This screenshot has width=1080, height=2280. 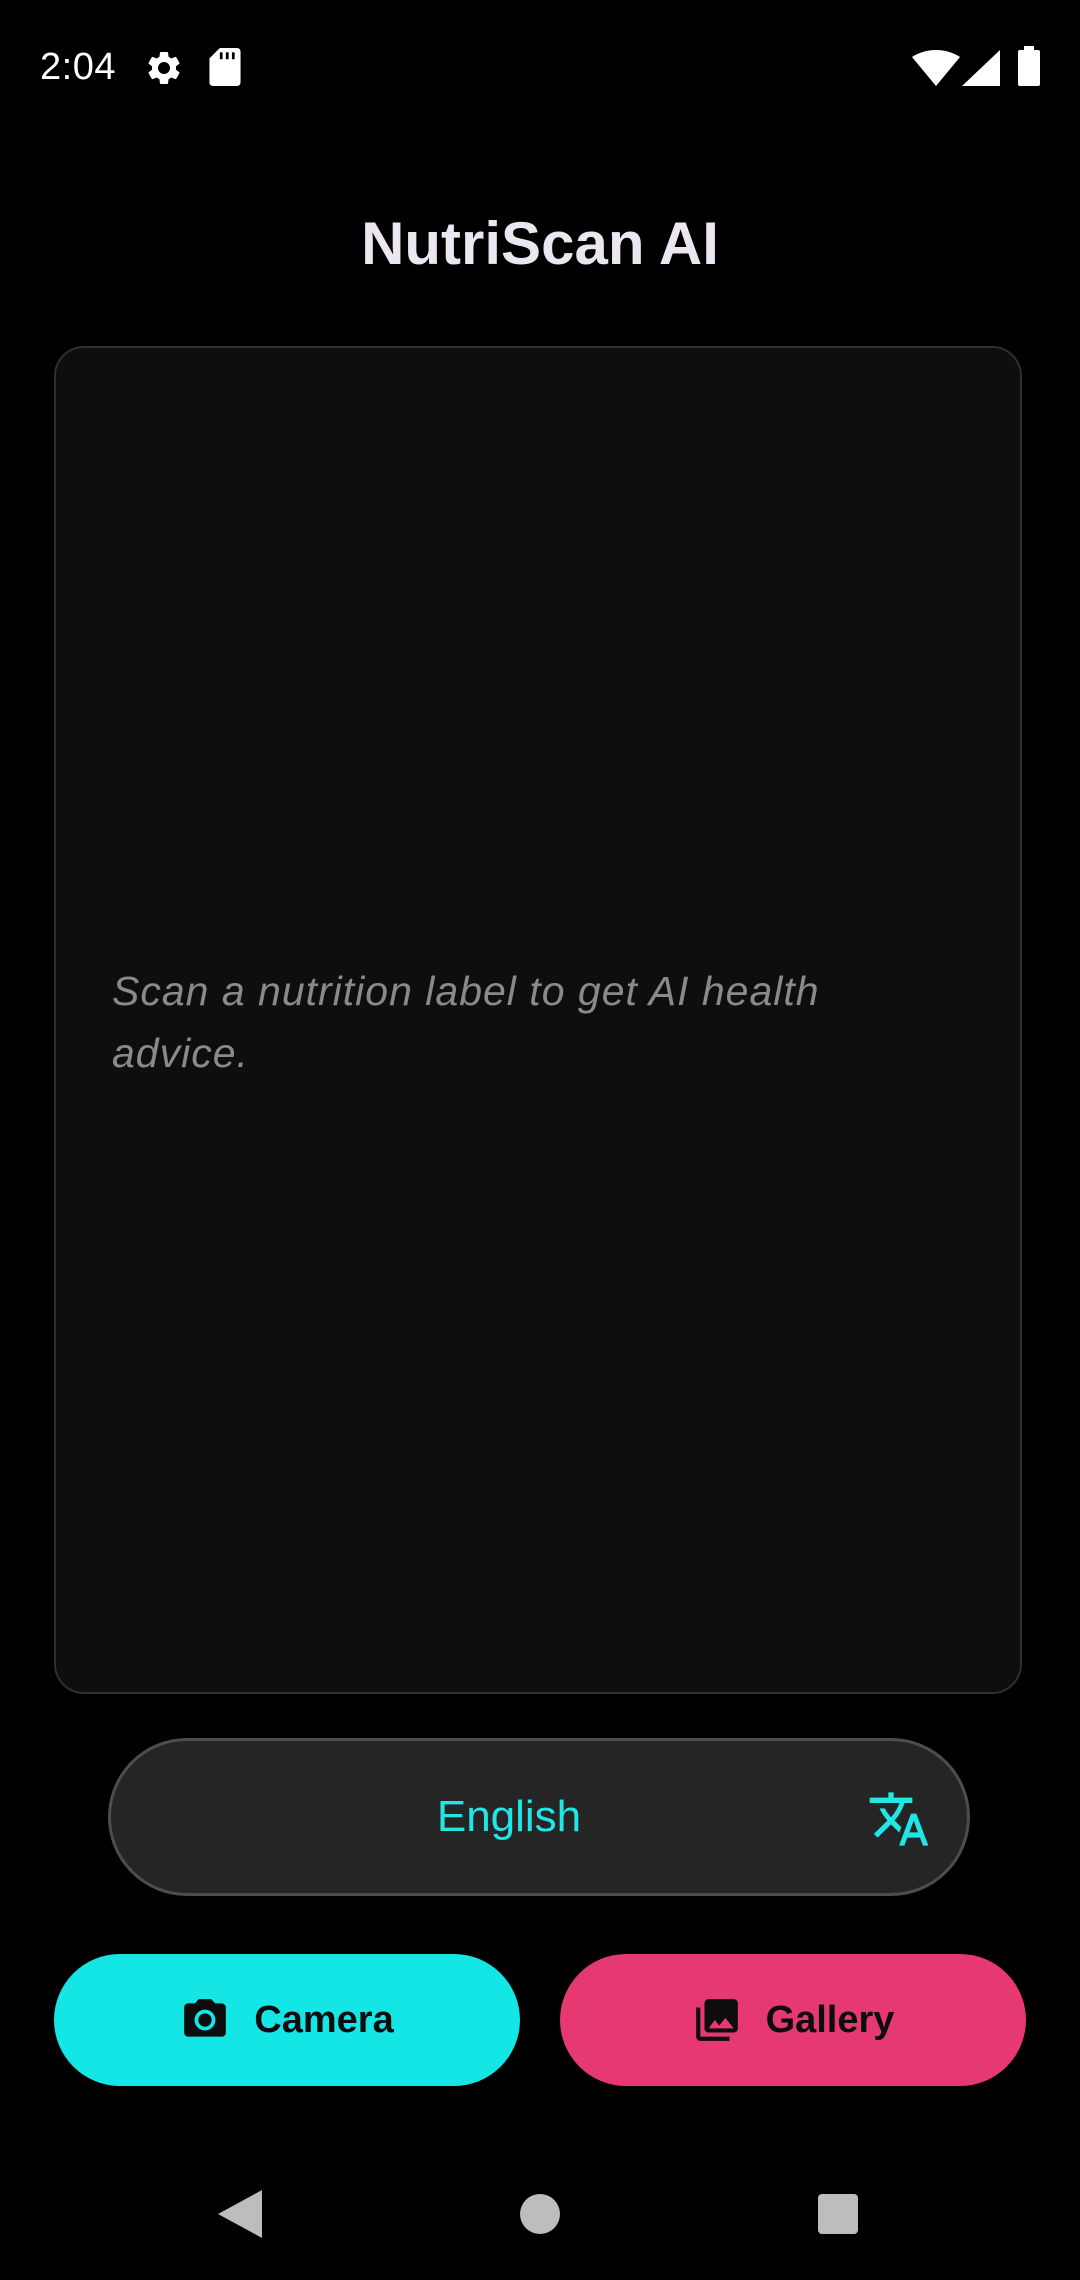 I want to click on status-time: 2:04, so click(x=78, y=67).